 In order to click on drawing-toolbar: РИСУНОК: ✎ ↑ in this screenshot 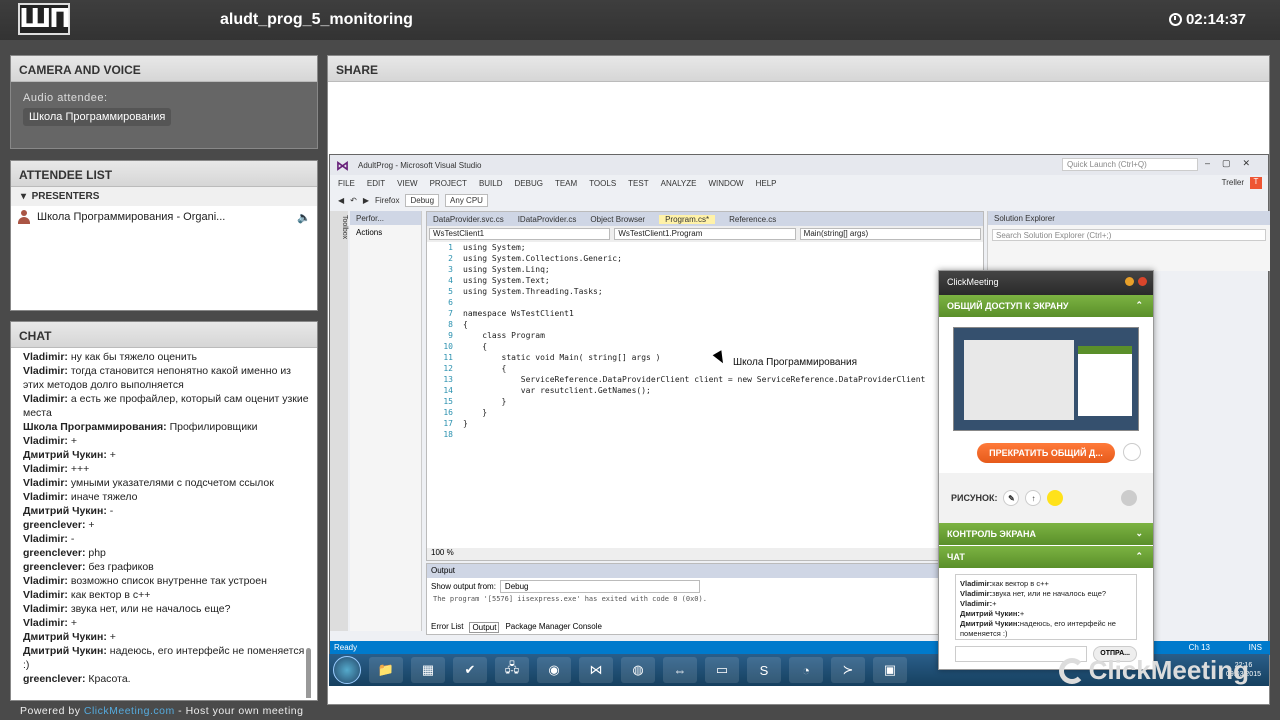, I will do `click(1046, 498)`.